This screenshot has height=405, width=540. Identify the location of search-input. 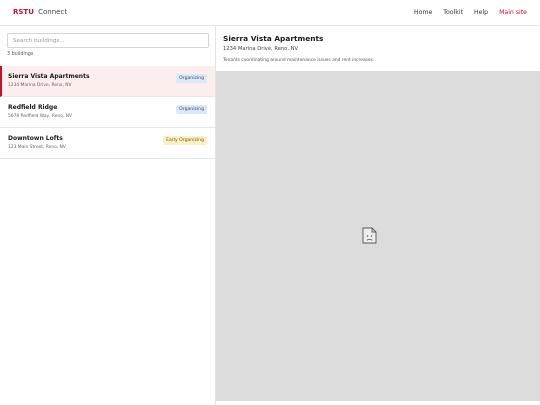
(108, 40).